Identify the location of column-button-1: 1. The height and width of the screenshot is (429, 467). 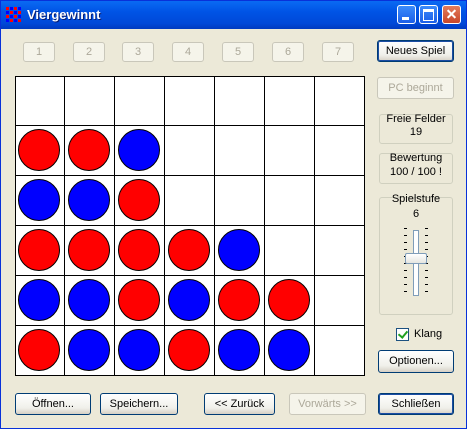
(39, 52).